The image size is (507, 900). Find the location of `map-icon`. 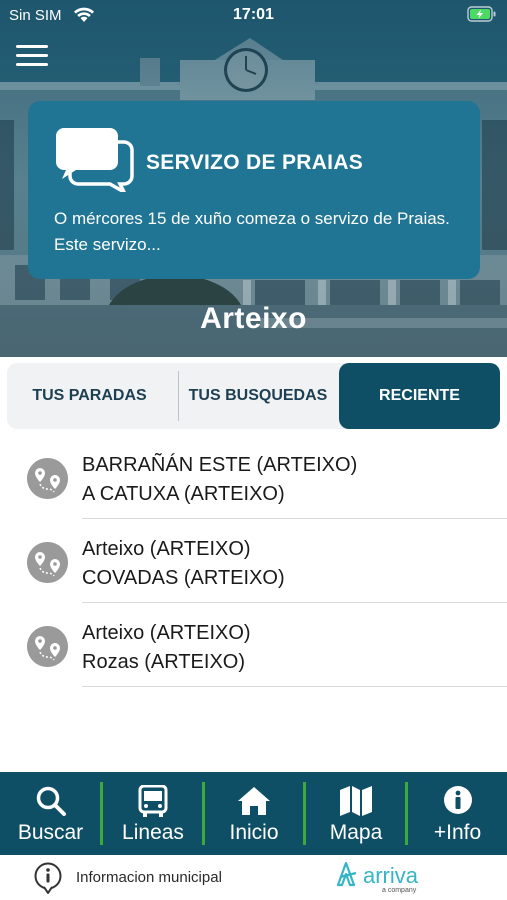

map-icon is located at coordinates (356, 801).